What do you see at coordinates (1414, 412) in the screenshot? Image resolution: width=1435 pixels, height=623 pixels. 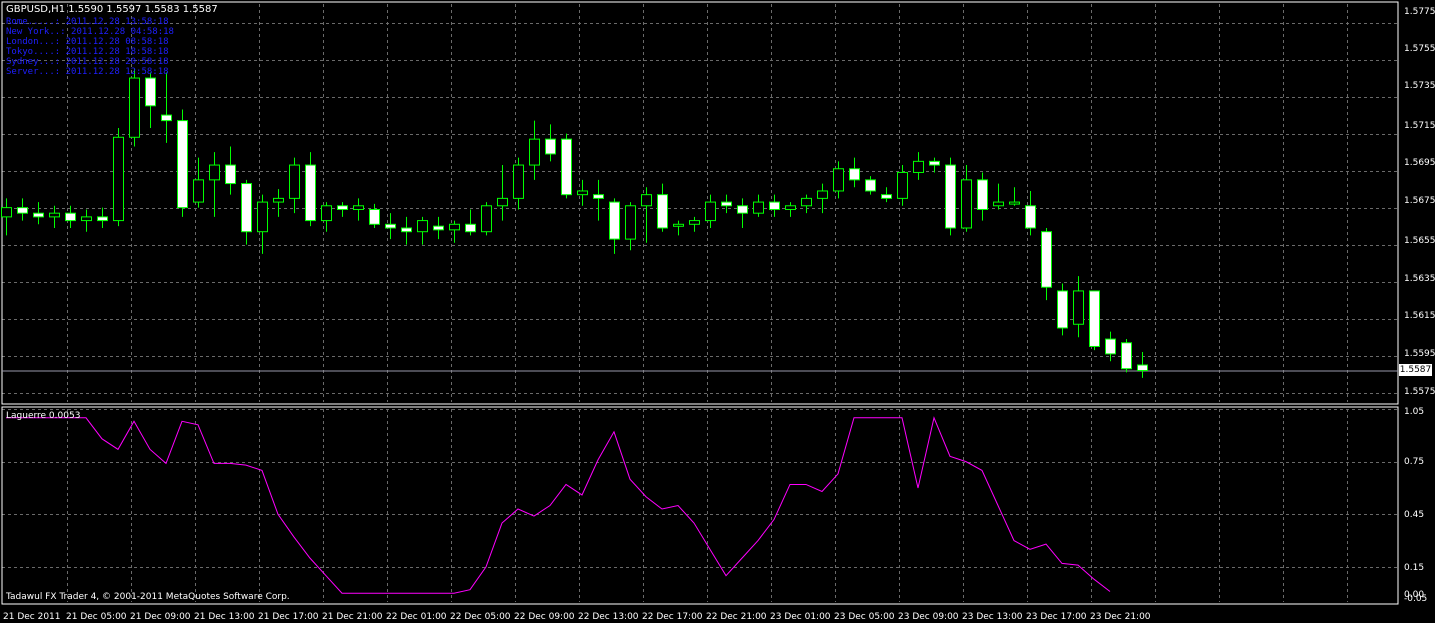 I see `indicator-tick: 1.05` at bounding box center [1414, 412].